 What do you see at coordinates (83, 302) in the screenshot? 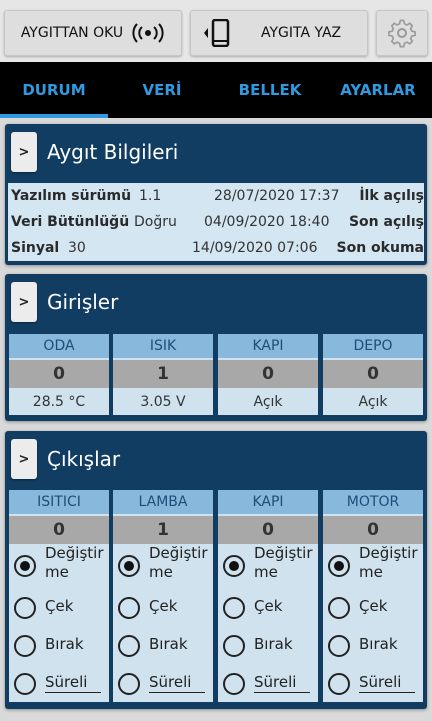
I see `inputs-title: Girişler` at bounding box center [83, 302].